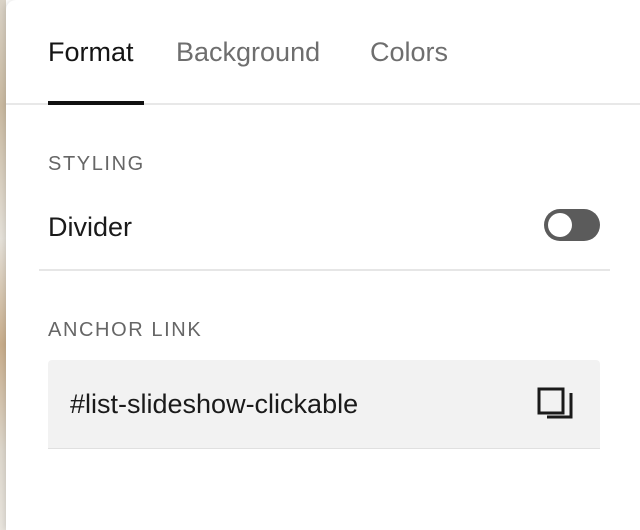 Image resolution: width=640 pixels, height=530 pixels. I want to click on copy-icon, so click(555, 403).